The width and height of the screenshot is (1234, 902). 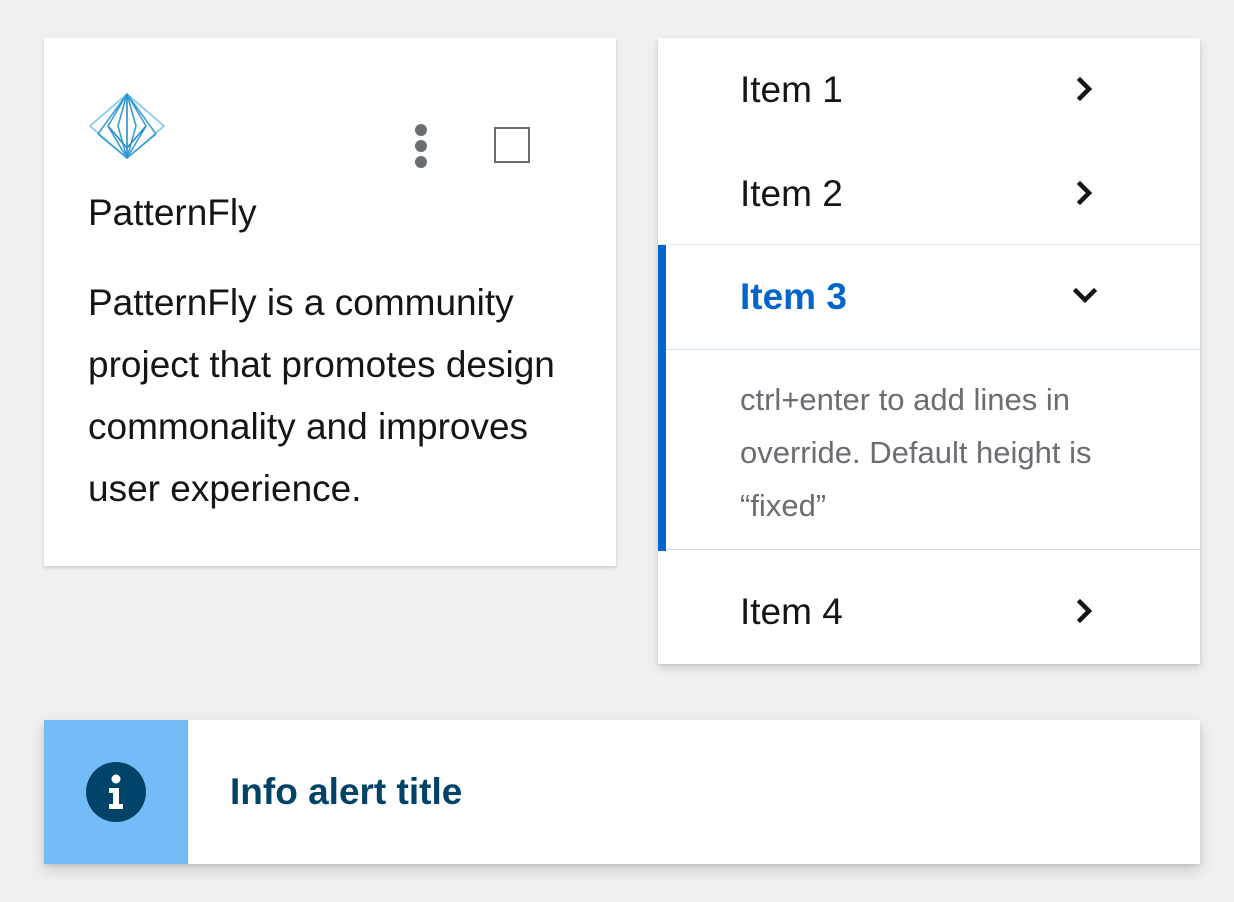 What do you see at coordinates (512, 145) in the screenshot?
I see `card-select-checkbox` at bounding box center [512, 145].